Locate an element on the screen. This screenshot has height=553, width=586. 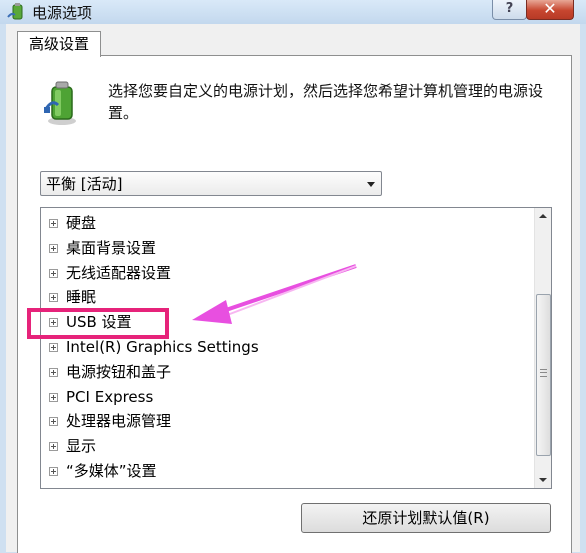
usb-highlight-annotation is located at coordinates (98, 323).